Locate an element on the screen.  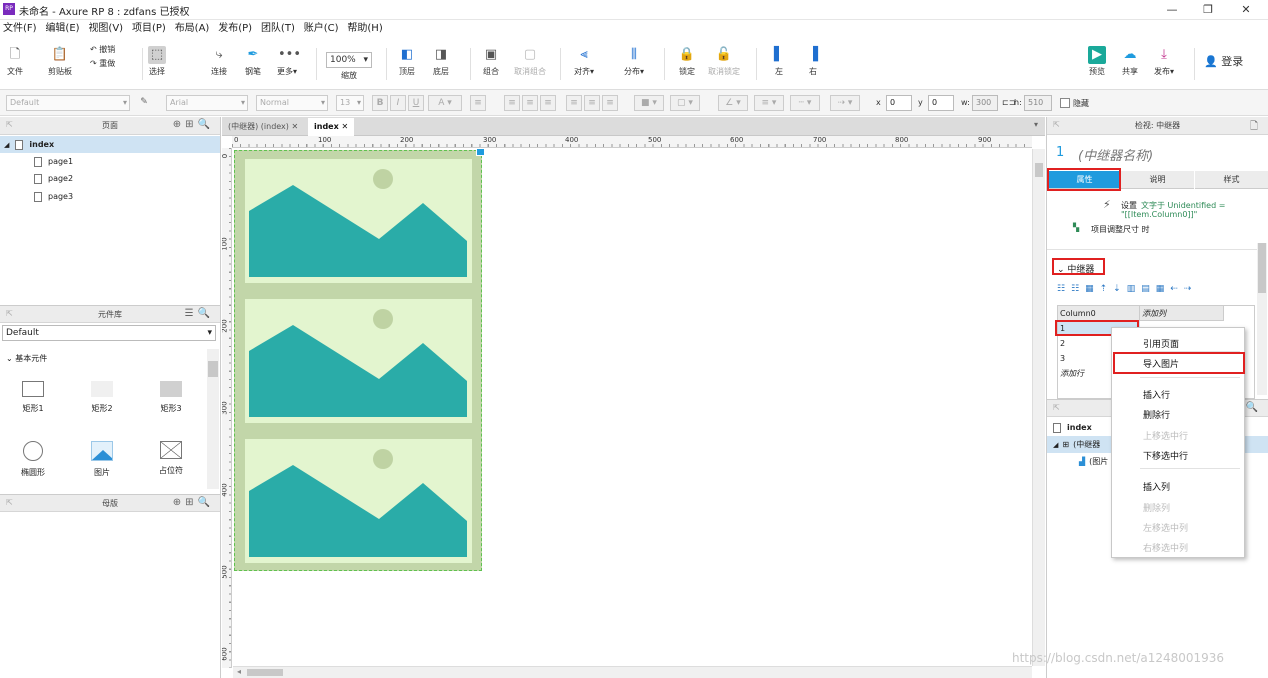
clipboard-button: 📋 剪贴板 is located at coordinates (60, 61).